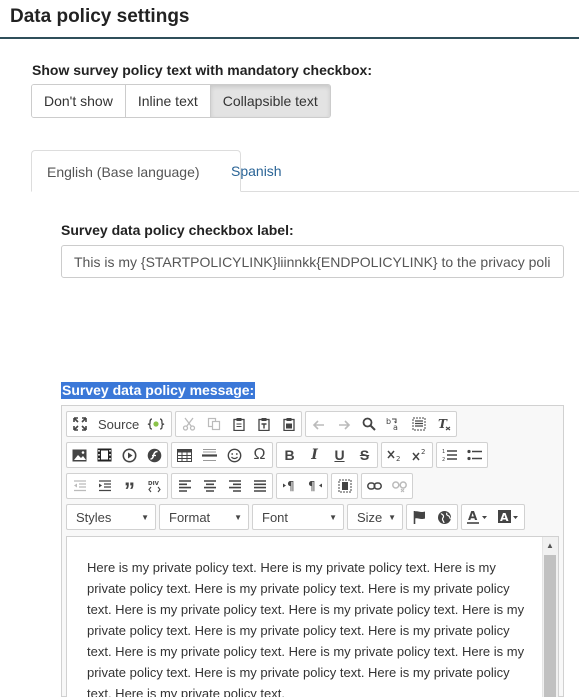 This screenshot has width=579, height=697. Describe the element at coordinates (154, 455) in the screenshot. I see `flash-icon` at that location.